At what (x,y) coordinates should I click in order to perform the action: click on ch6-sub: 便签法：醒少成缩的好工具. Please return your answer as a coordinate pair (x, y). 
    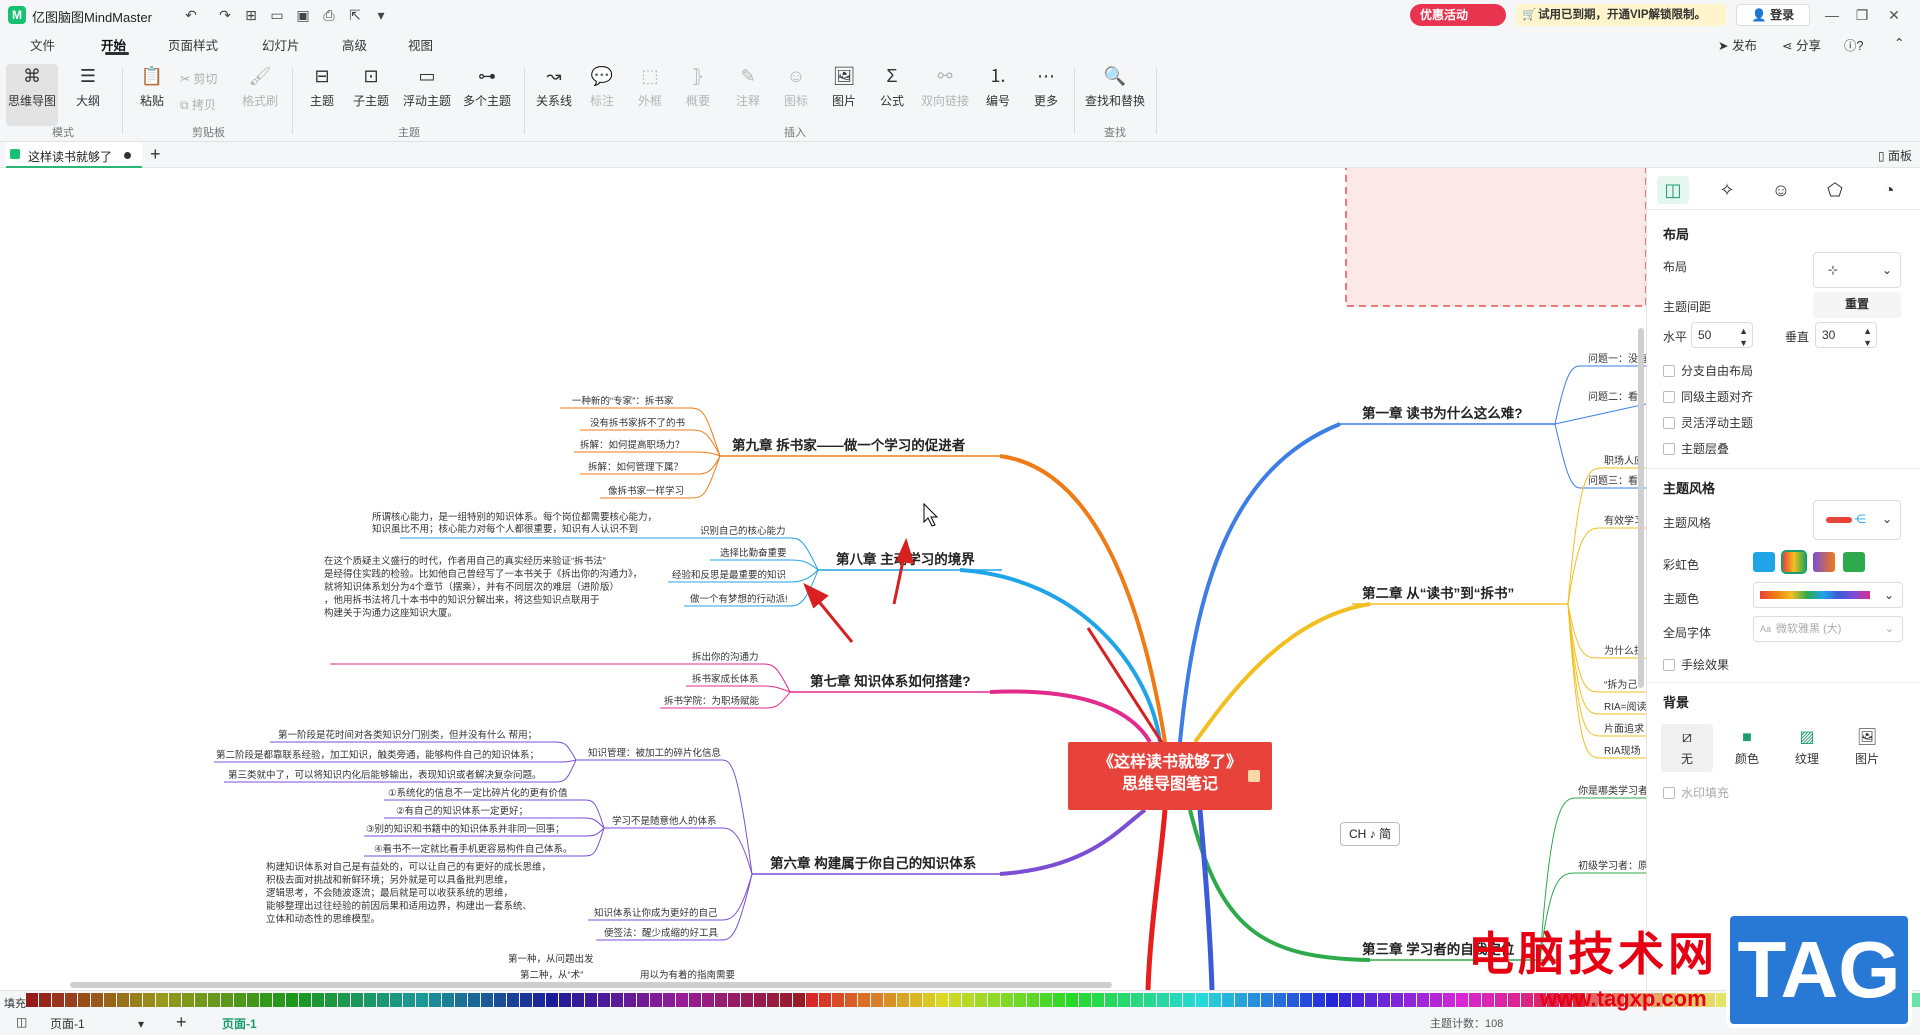
    Looking at the image, I should click on (661, 933).